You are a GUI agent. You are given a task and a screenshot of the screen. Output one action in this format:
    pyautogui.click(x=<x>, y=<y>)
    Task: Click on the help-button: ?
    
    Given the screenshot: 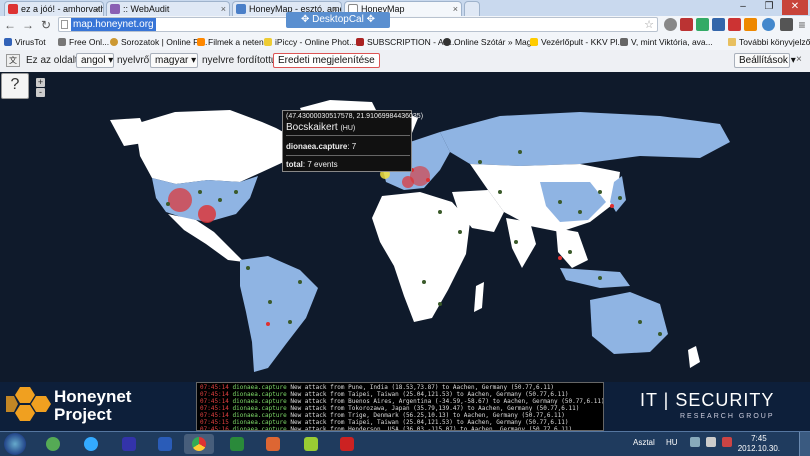 What is the action you would take?
    pyautogui.click(x=15, y=86)
    